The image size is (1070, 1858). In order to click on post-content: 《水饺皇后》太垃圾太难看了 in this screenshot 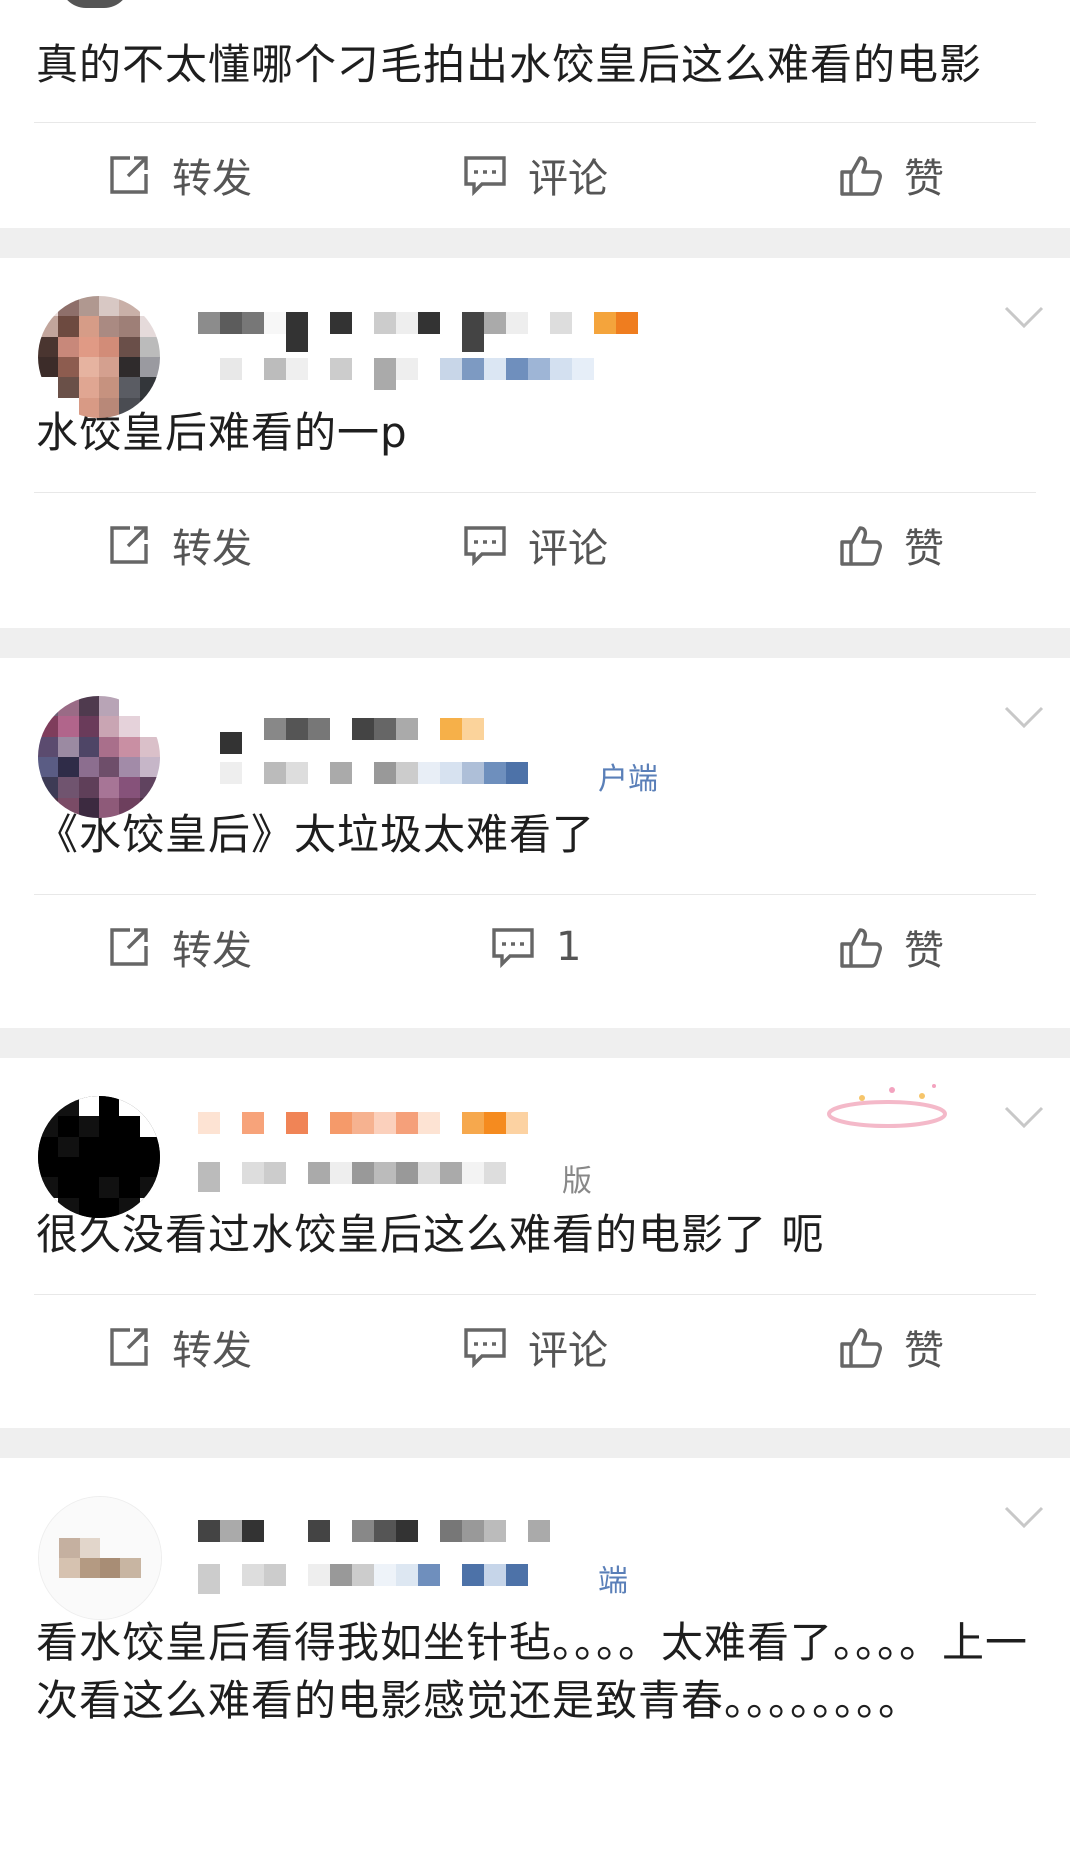, I will do `click(316, 834)`.